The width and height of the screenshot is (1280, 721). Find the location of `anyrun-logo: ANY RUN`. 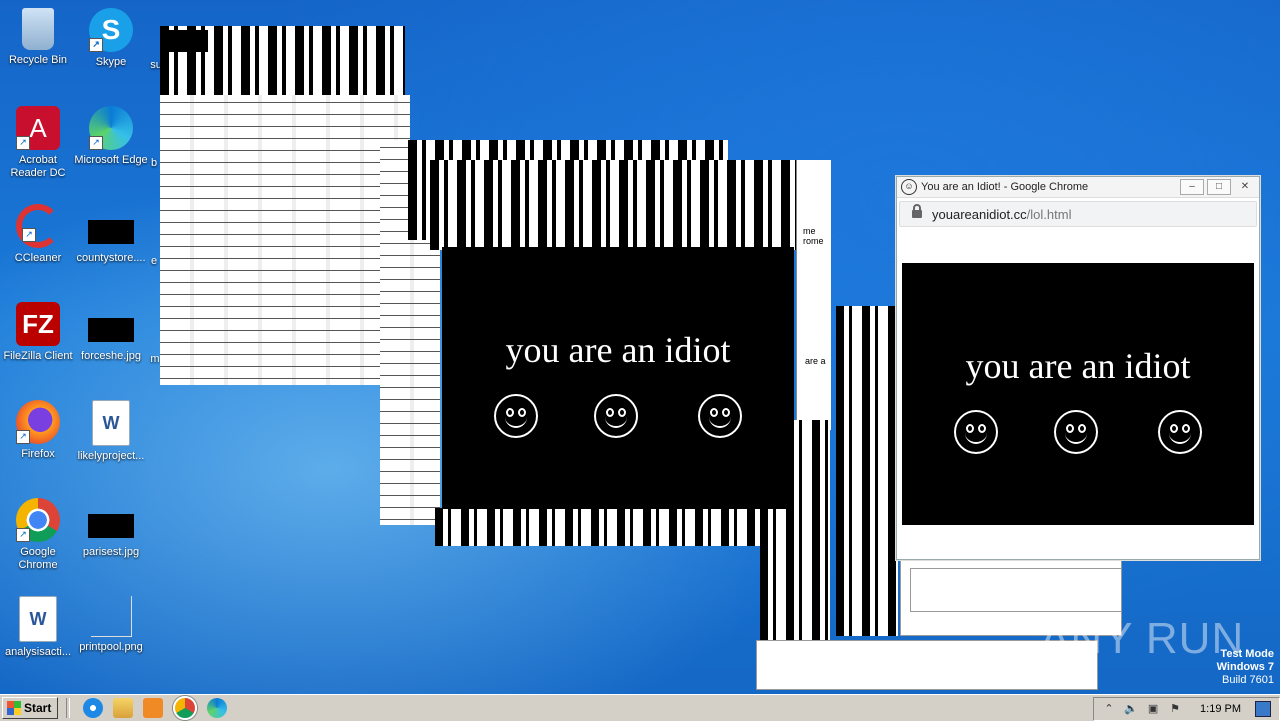

anyrun-logo: ANY RUN is located at coordinates (1142, 638).